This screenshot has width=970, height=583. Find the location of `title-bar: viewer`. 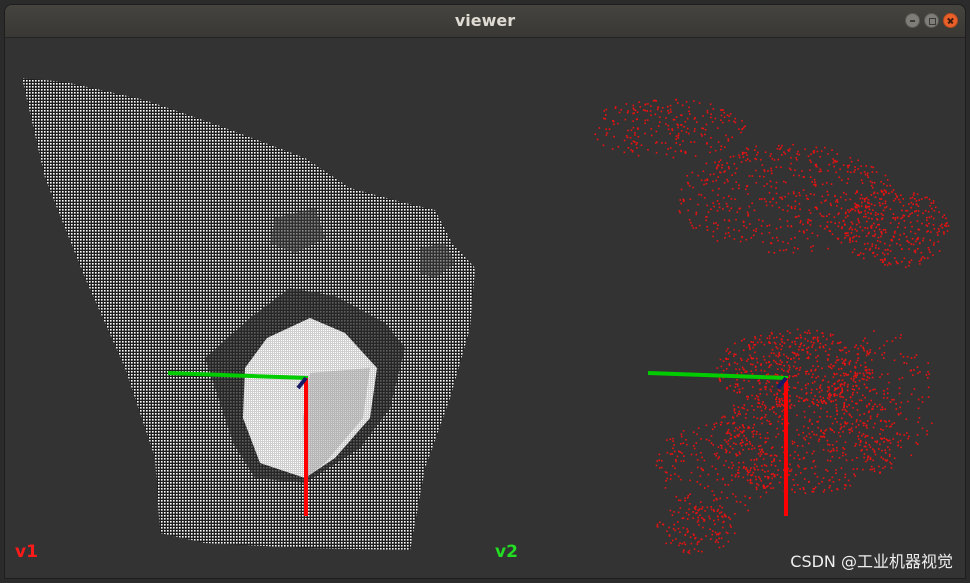

title-bar: viewer is located at coordinates (485, 21).